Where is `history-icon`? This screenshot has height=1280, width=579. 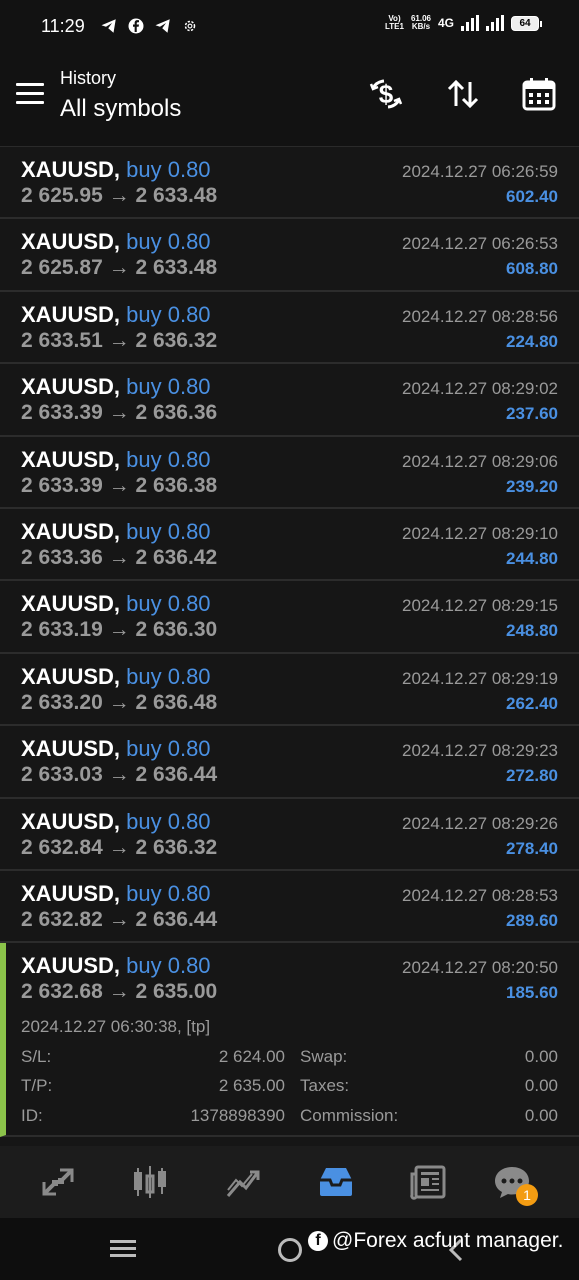 history-icon is located at coordinates (336, 1182).